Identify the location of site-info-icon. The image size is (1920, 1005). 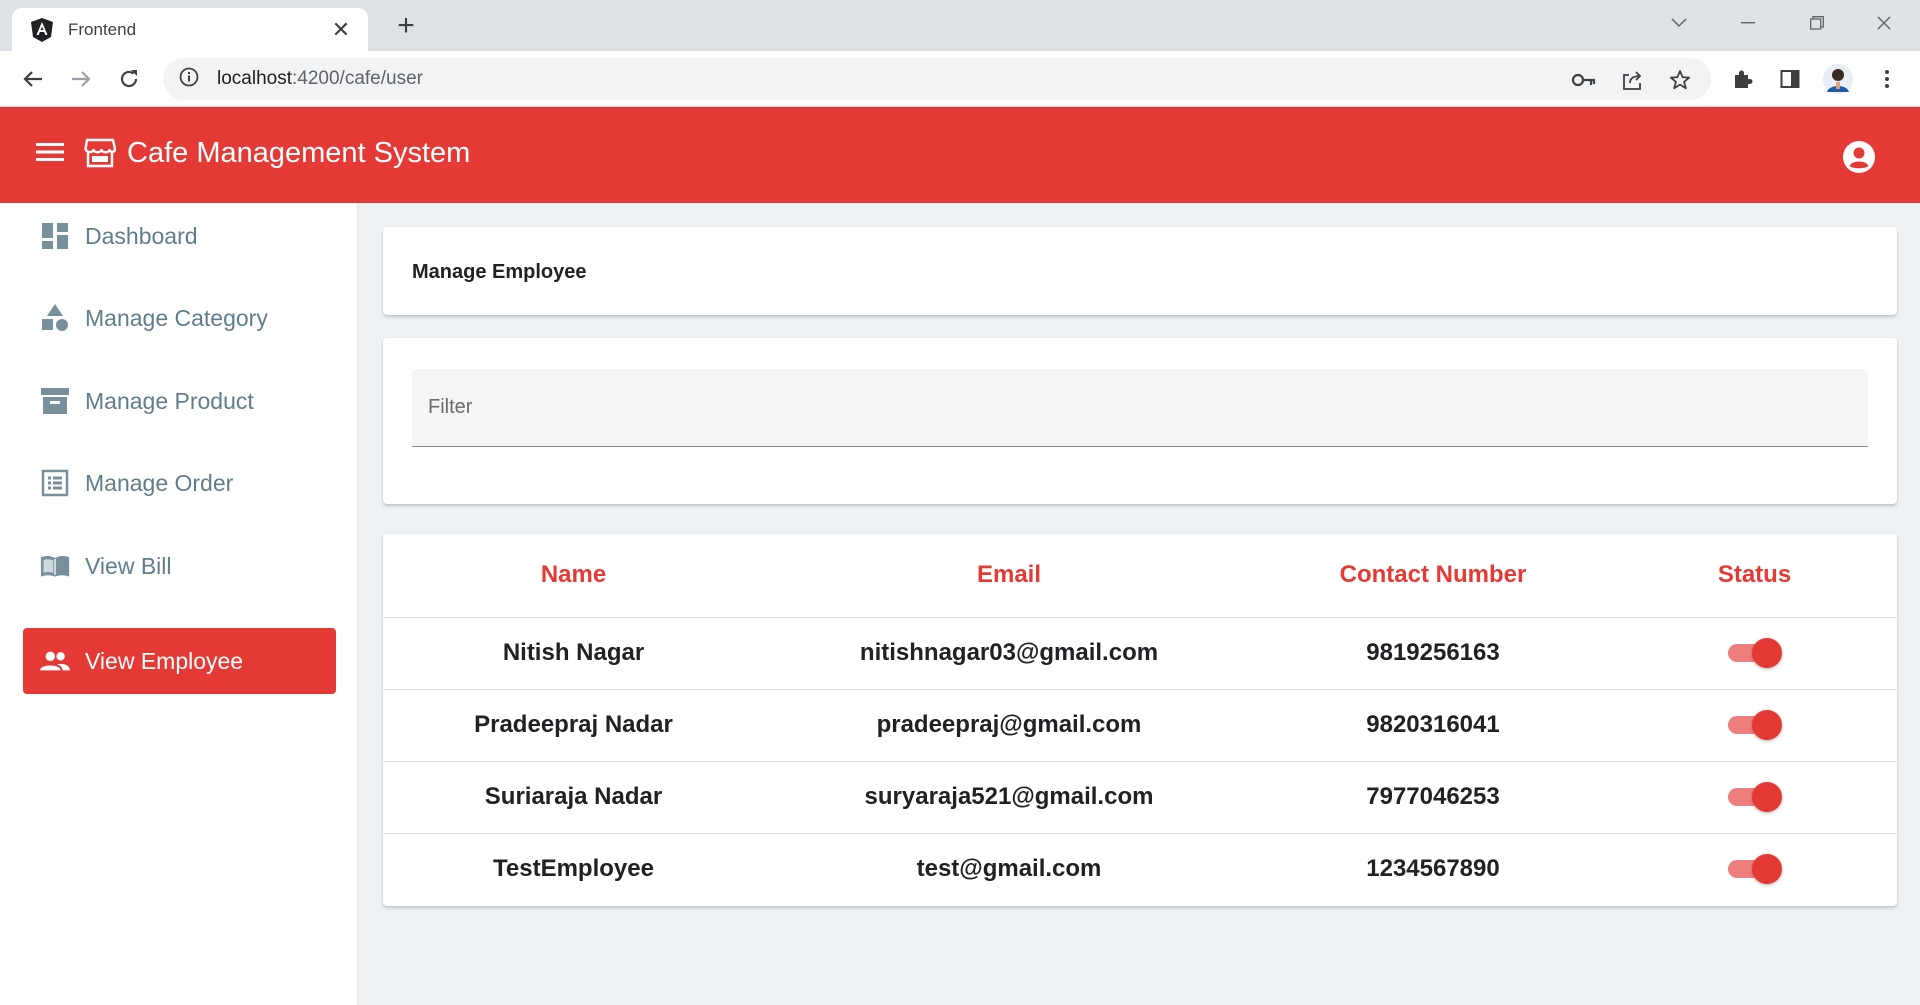
(189, 79).